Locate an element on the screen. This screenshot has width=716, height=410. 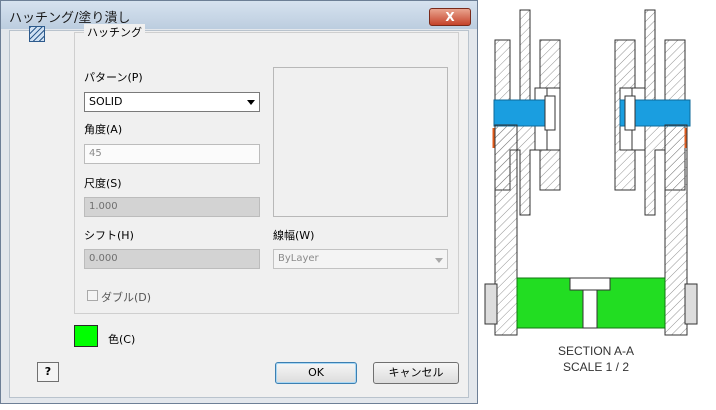
scale-field: 1.000 is located at coordinates (172, 207).